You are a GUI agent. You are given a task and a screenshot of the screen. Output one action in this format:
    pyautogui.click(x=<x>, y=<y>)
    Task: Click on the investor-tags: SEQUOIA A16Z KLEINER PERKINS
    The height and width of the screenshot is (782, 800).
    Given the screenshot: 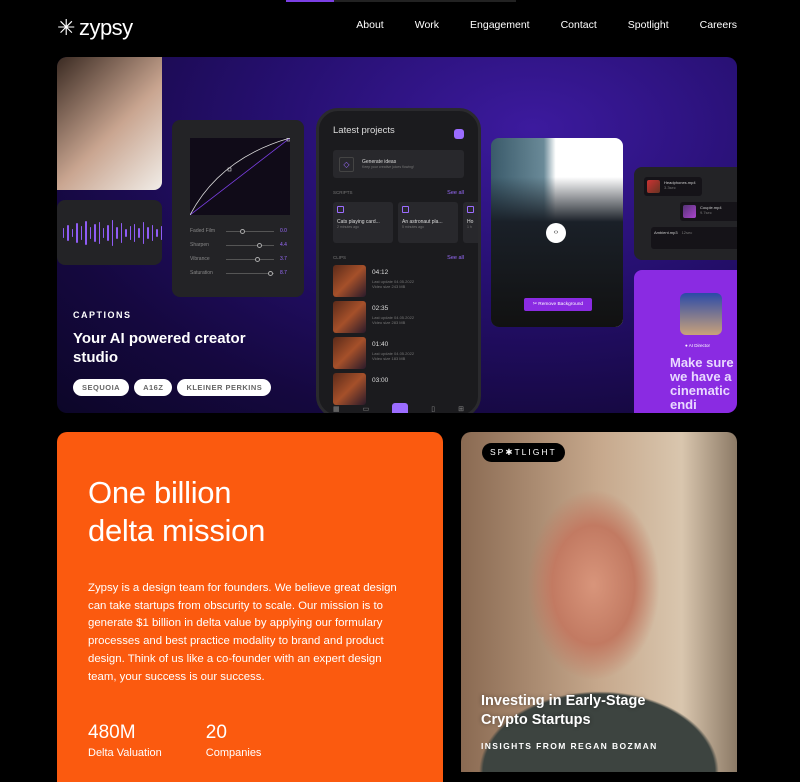 What is the action you would take?
    pyautogui.click(x=172, y=387)
    